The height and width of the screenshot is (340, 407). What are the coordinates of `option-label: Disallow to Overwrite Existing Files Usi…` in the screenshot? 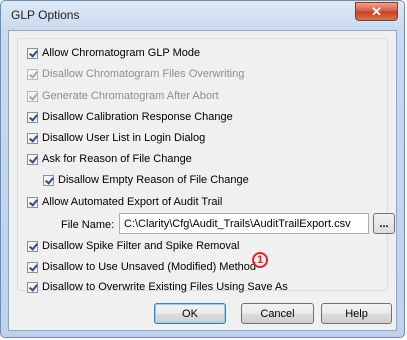 It's located at (165, 287).